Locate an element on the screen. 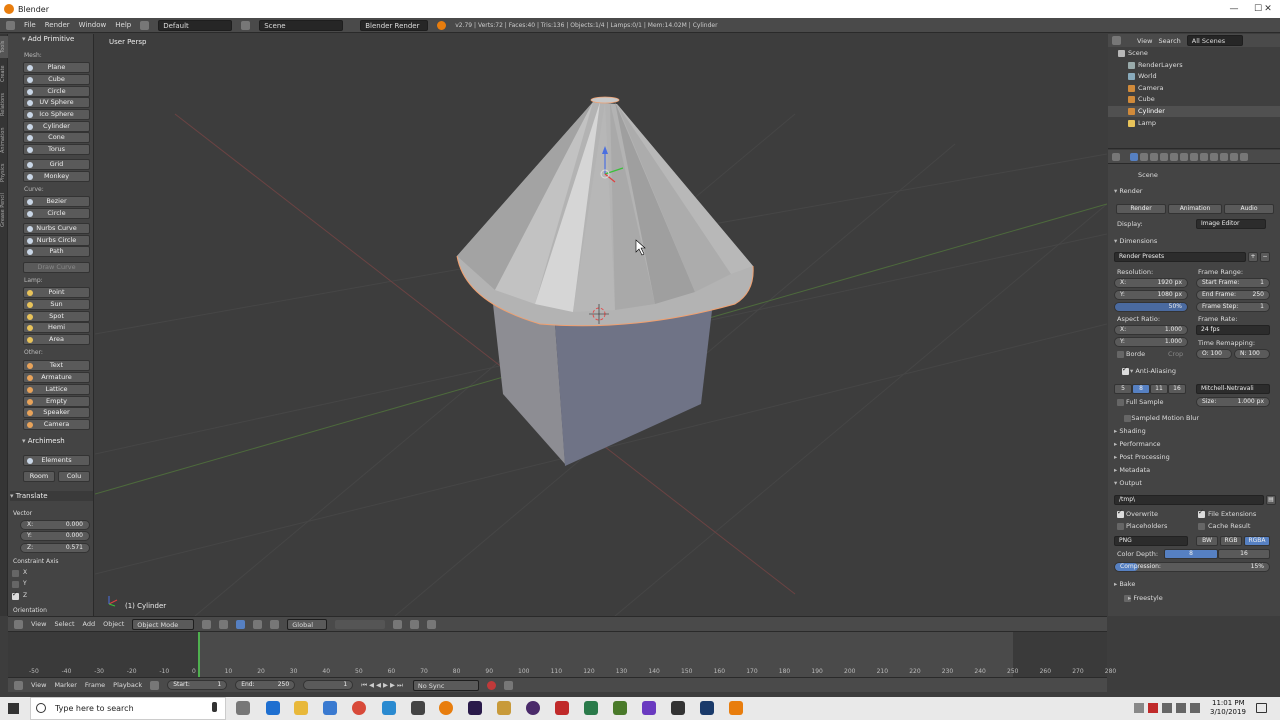 This screenshot has height=720, width=1280. photoshop-icon is located at coordinates (707, 708).